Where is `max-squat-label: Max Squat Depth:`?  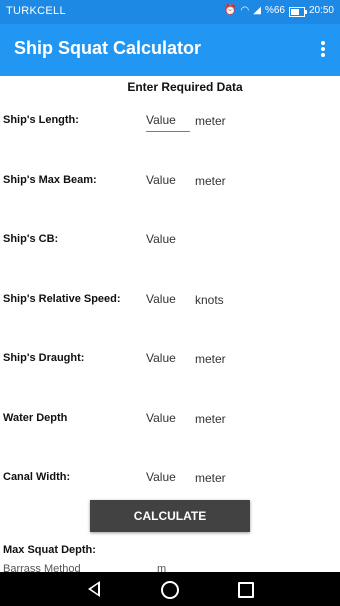
max-squat-label: Max Squat Depth: is located at coordinates (49, 550).